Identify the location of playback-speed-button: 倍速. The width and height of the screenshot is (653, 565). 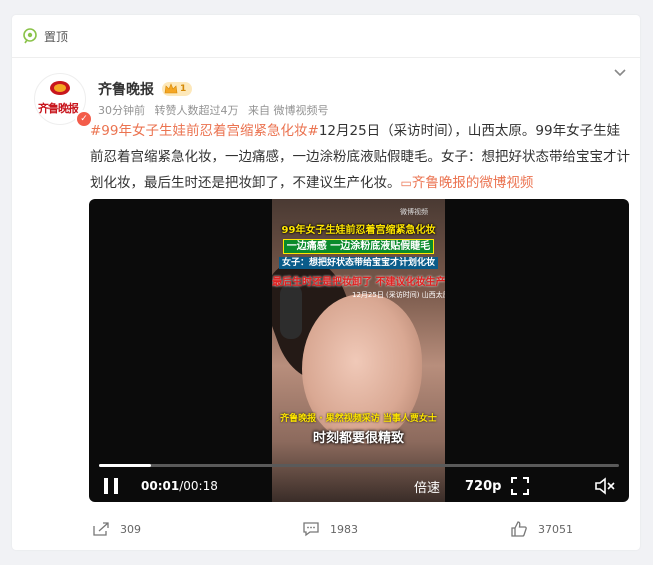
(427, 486).